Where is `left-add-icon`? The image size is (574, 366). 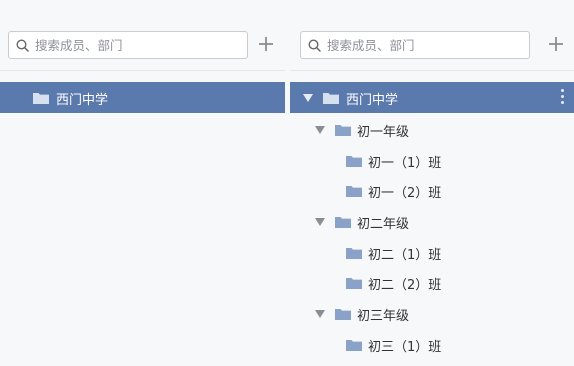 left-add-icon is located at coordinates (266, 44).